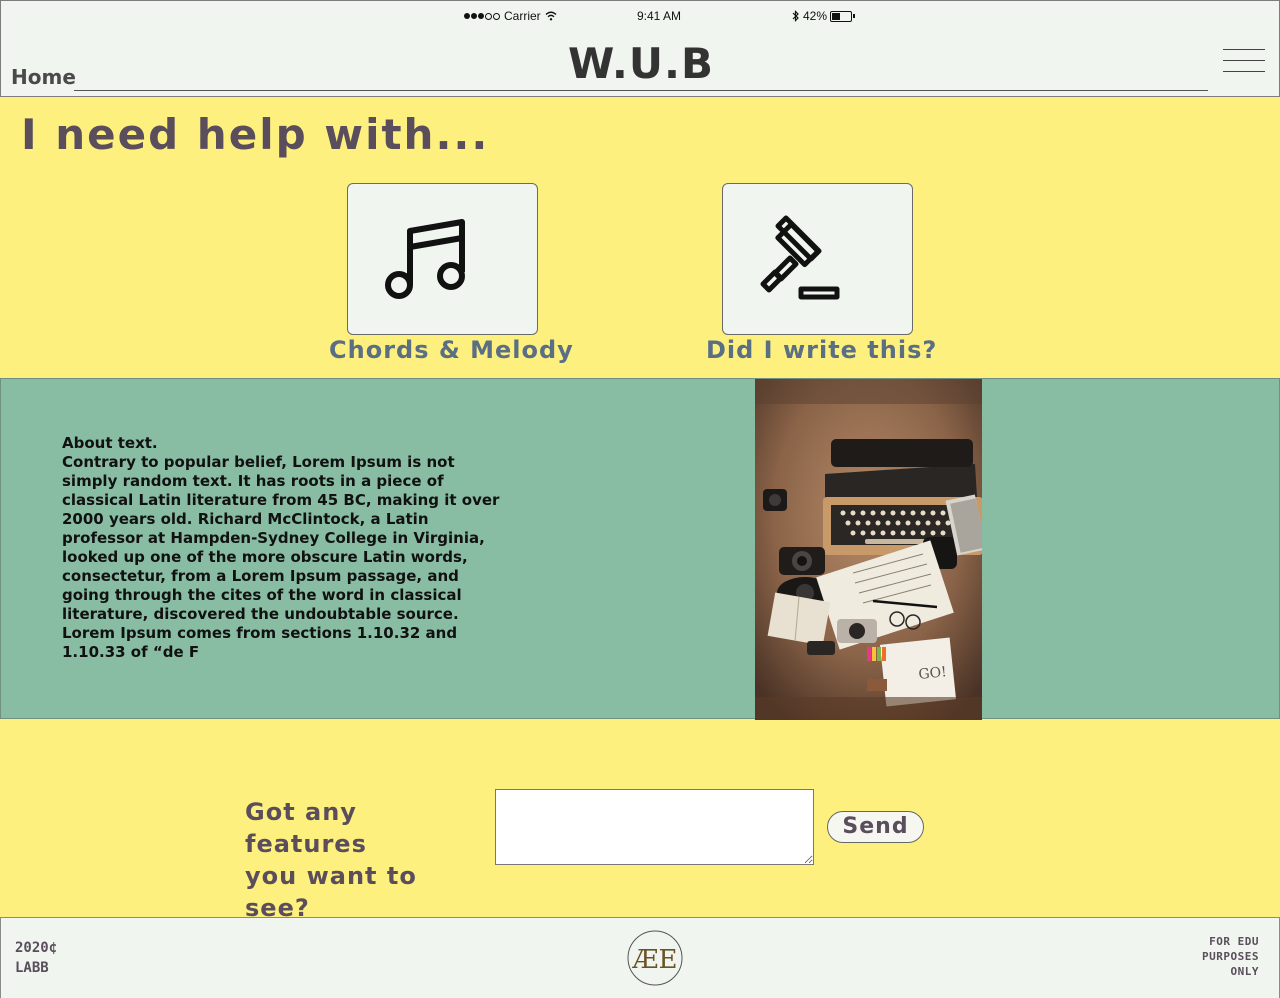  Describe the element at coordinates (331, 892) in the screenshot. I see `feedback-prompt-line2: you want to see?` at that location.